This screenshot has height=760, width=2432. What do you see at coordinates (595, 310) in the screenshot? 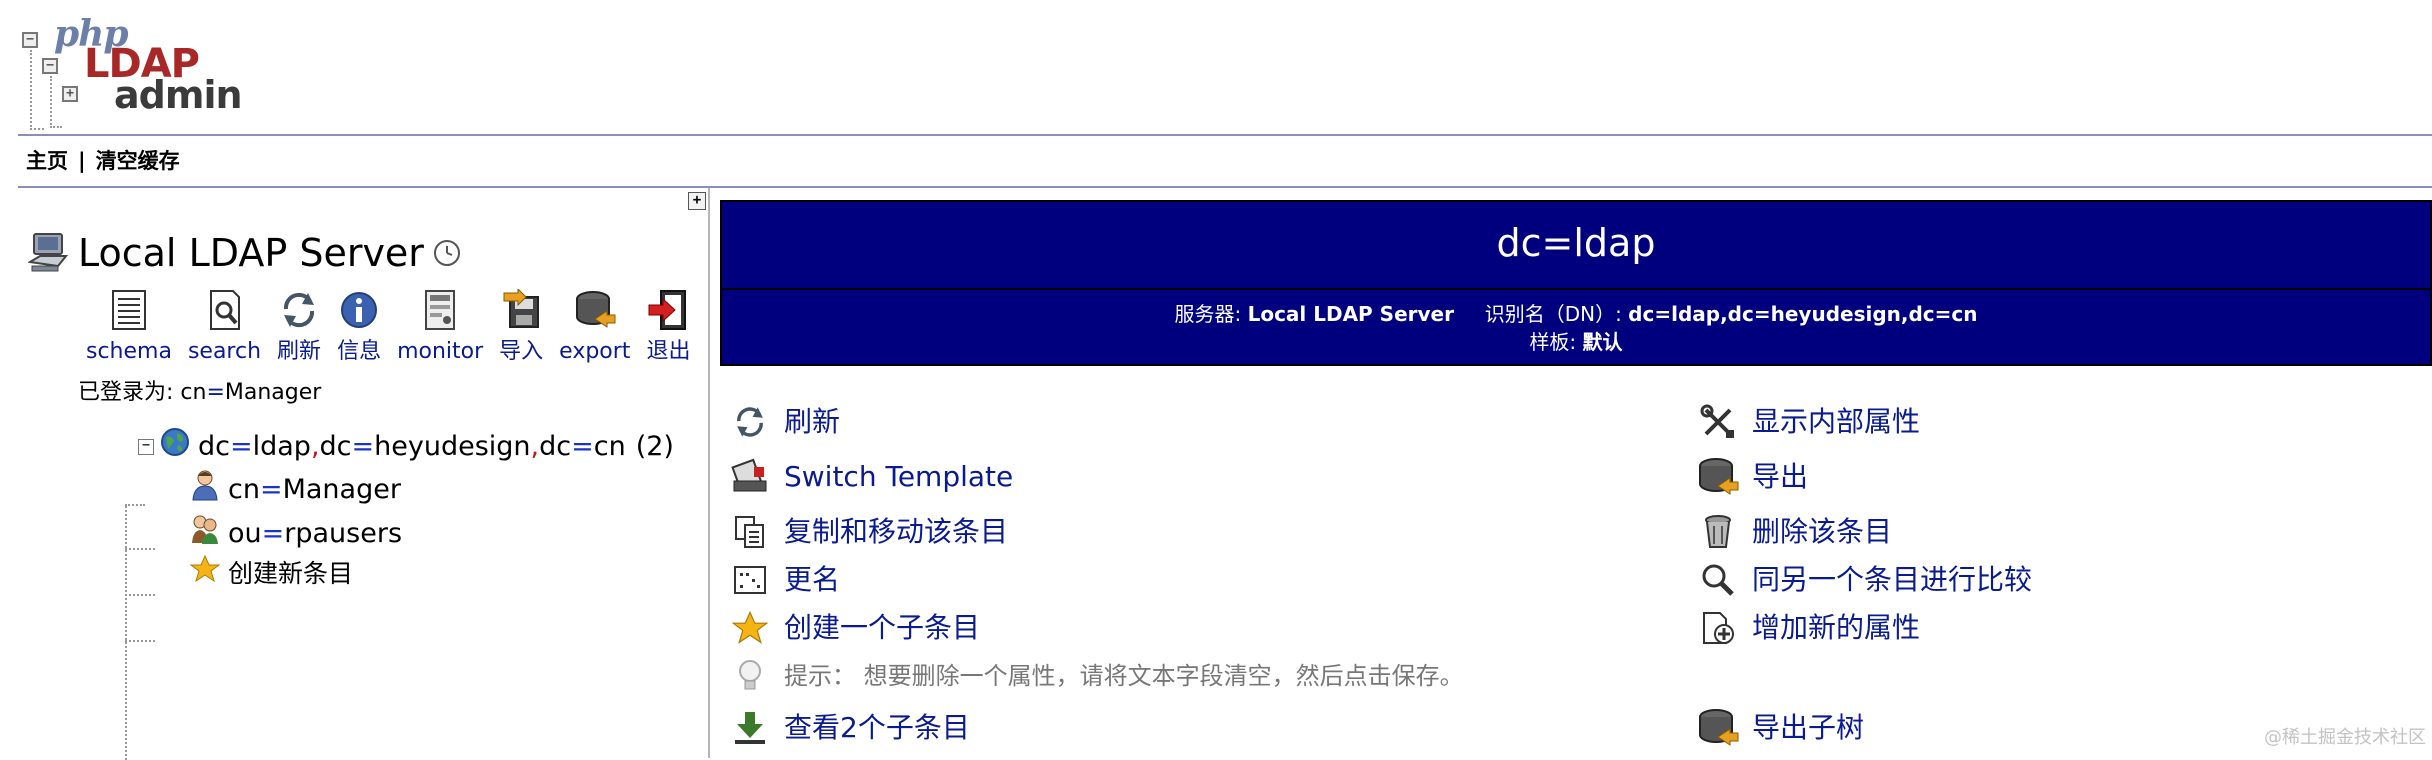
I see `export-icon` at bounding box center [595, 310].